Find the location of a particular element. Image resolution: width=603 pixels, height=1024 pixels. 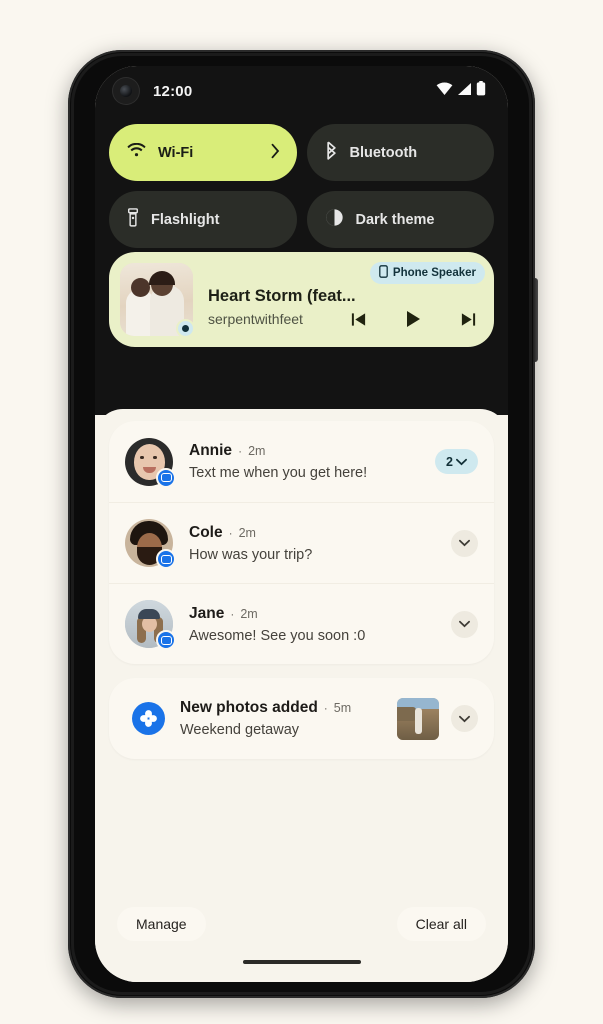

contrast-icon is located at coordinates (334, 219).